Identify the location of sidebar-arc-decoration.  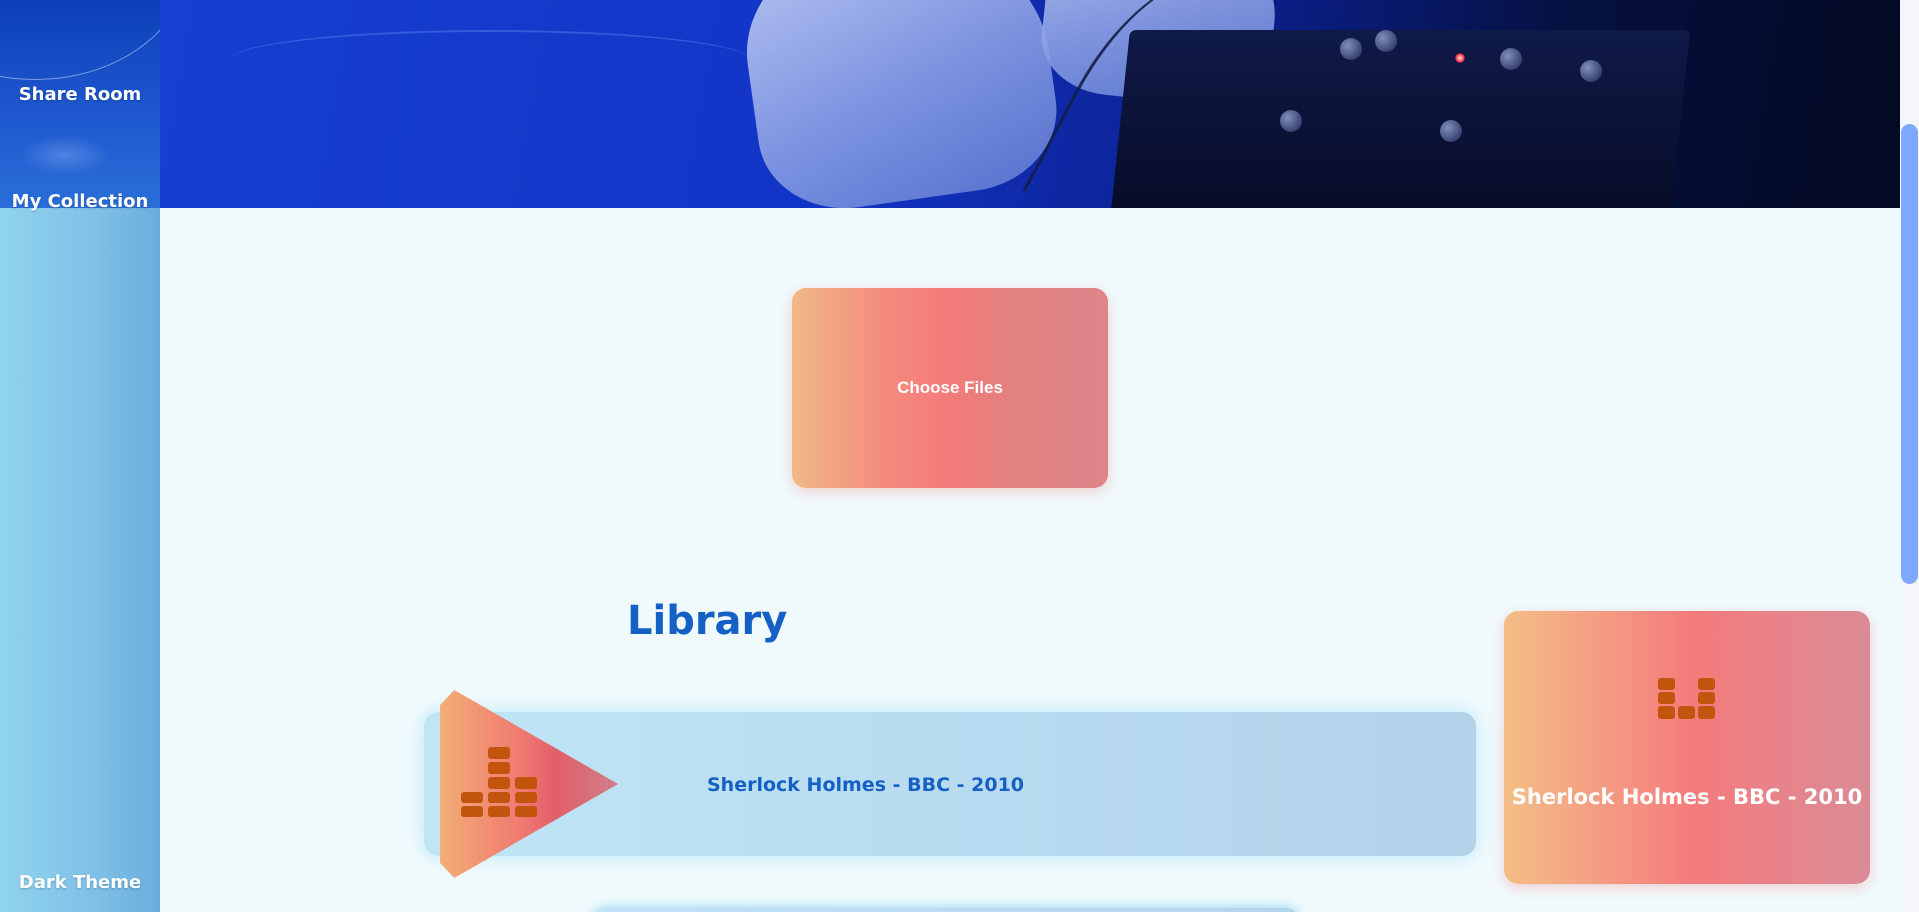
(80, 40).